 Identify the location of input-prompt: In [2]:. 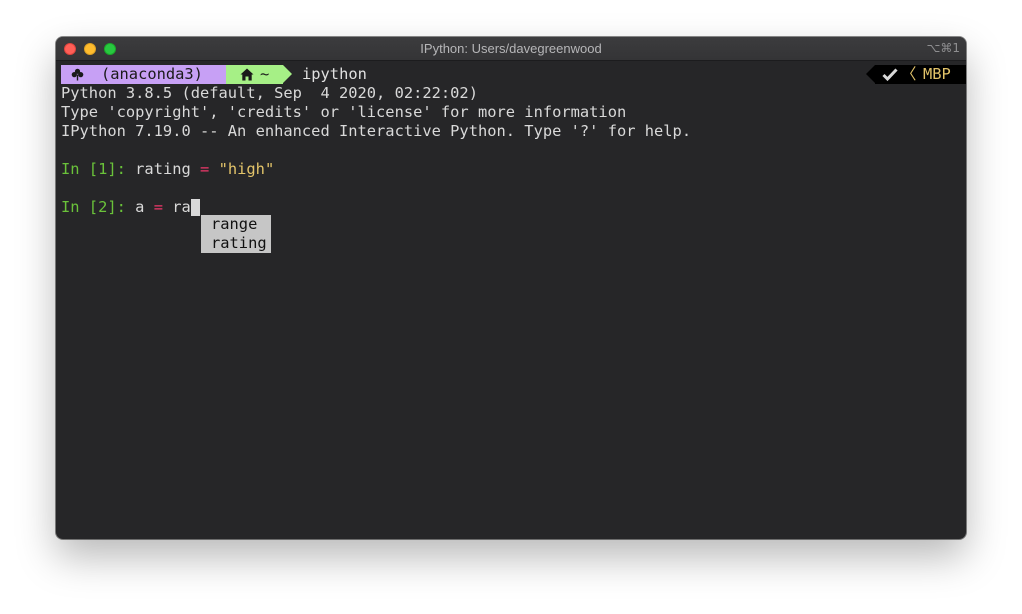
(93, 207).